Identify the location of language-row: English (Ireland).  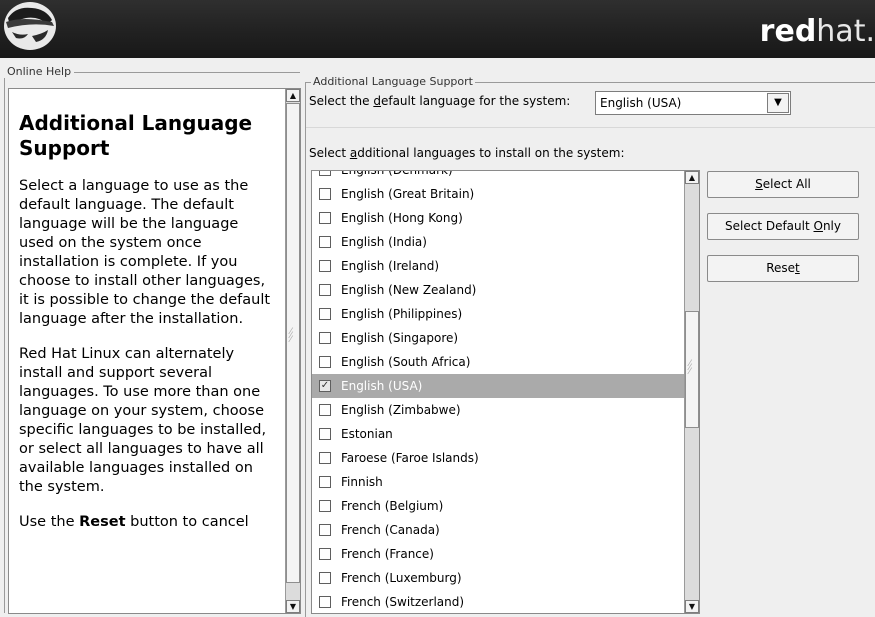
(498, 266).